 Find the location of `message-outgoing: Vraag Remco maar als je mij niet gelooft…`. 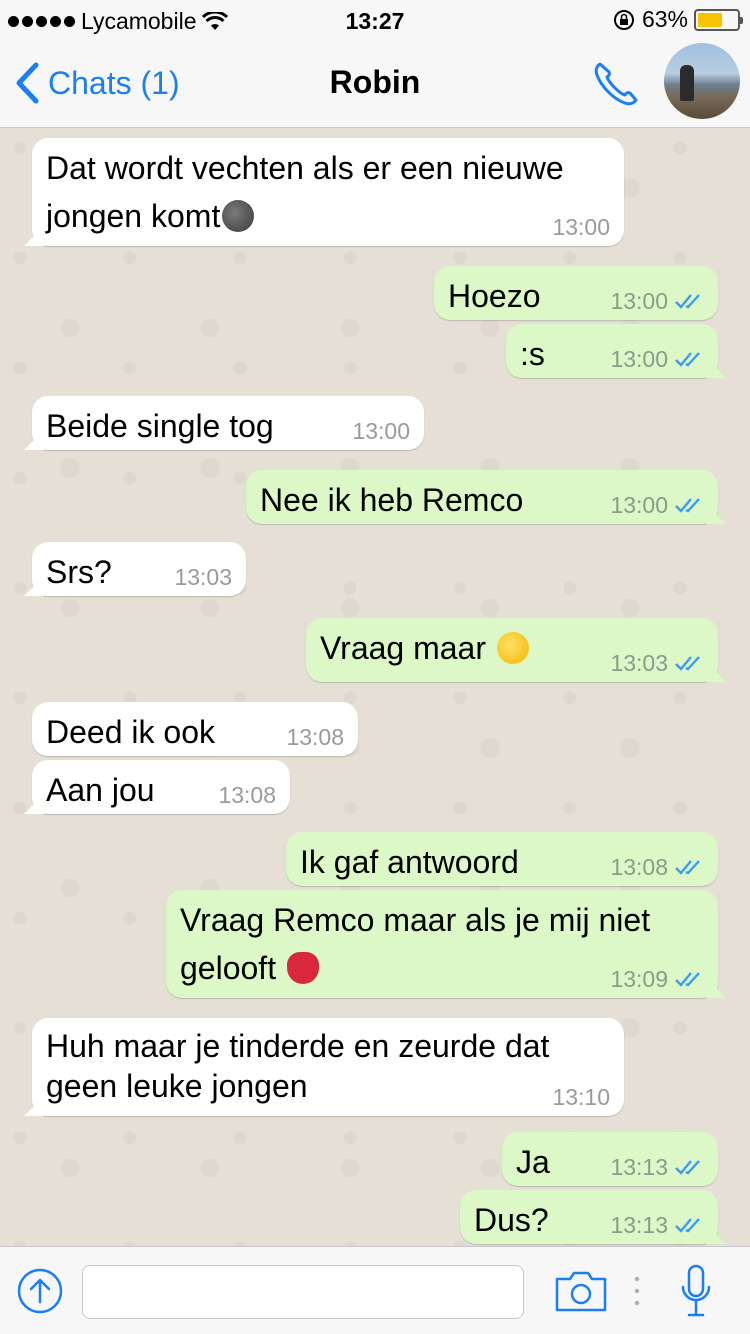

message-outgoing: Vraag Remco maar als je mij niet gelooft… is located at coordinates (442, 944).